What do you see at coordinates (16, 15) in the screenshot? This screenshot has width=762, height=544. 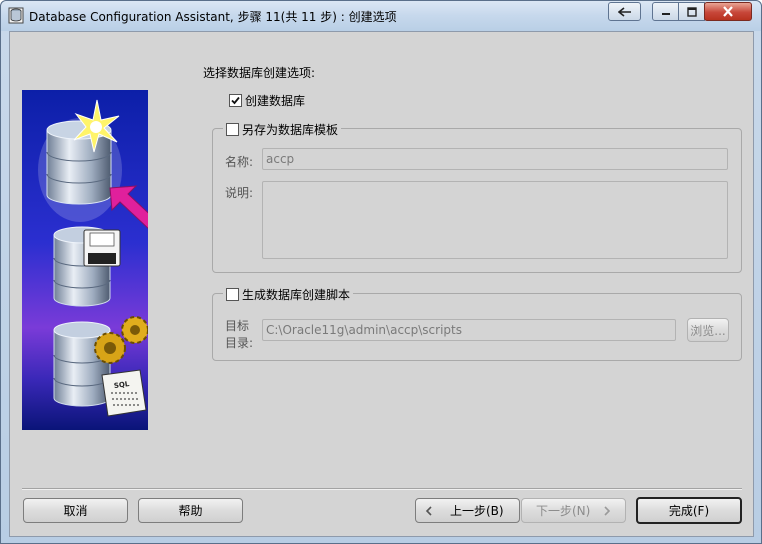 I see `database-app-icon` at bounding box center [16, 15].